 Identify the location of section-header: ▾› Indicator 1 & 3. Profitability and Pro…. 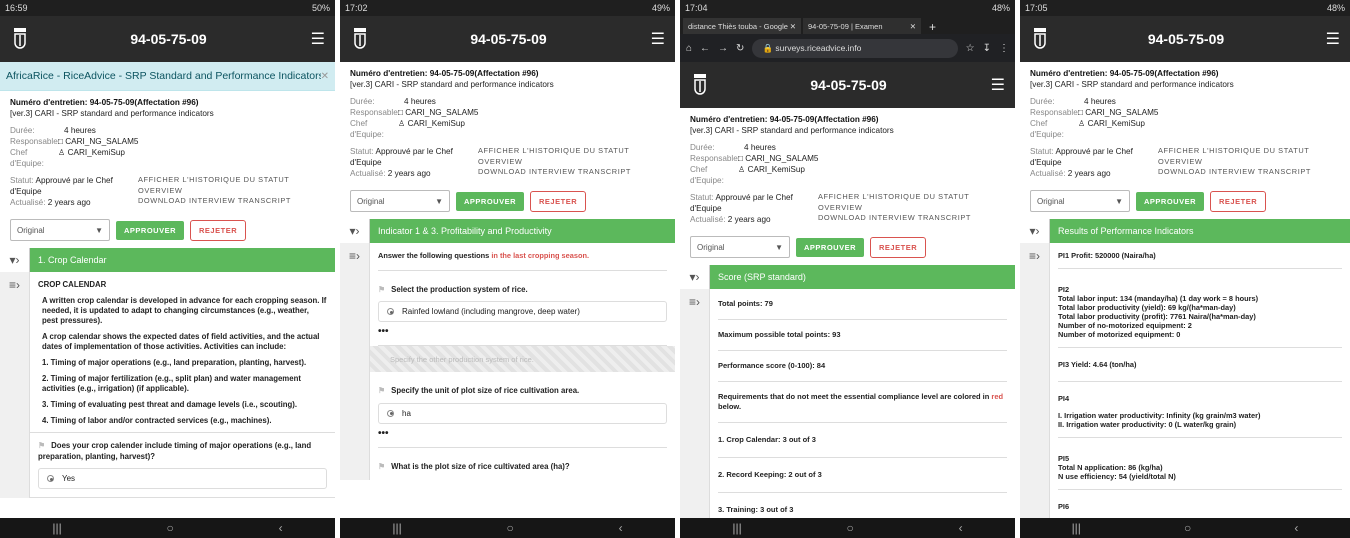
(507, 231).